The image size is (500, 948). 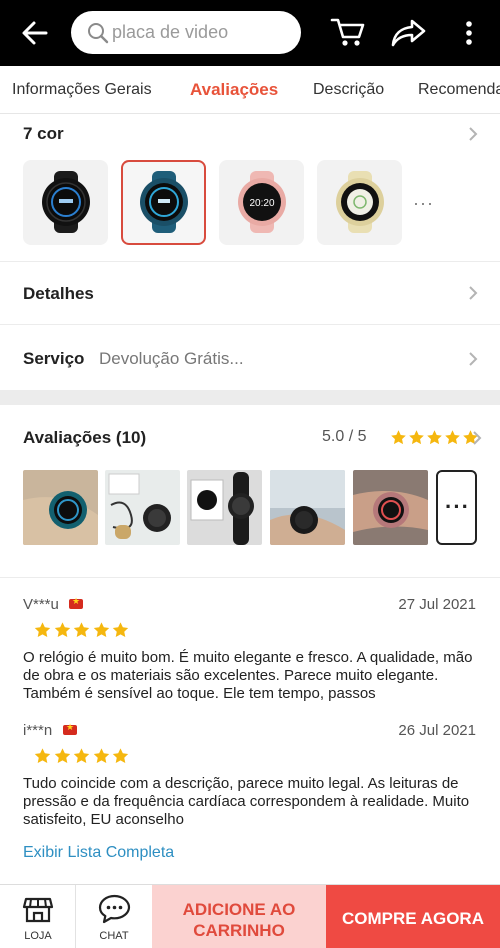 I want to click on color-swatch-blue, so click(x=163, y=202).